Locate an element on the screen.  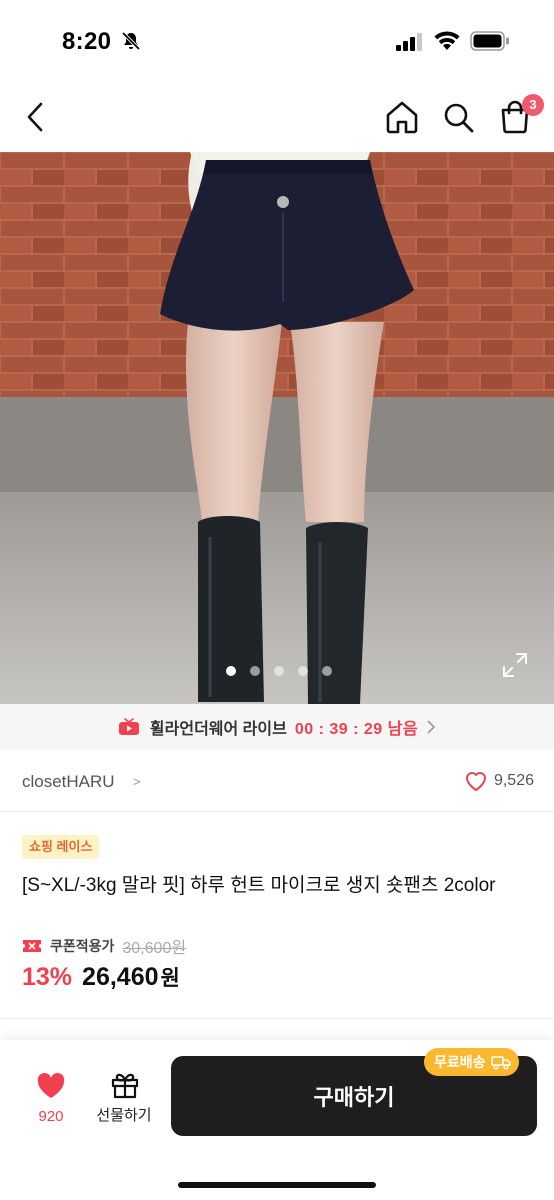
signal-icon is located at coordinates (409, 42).